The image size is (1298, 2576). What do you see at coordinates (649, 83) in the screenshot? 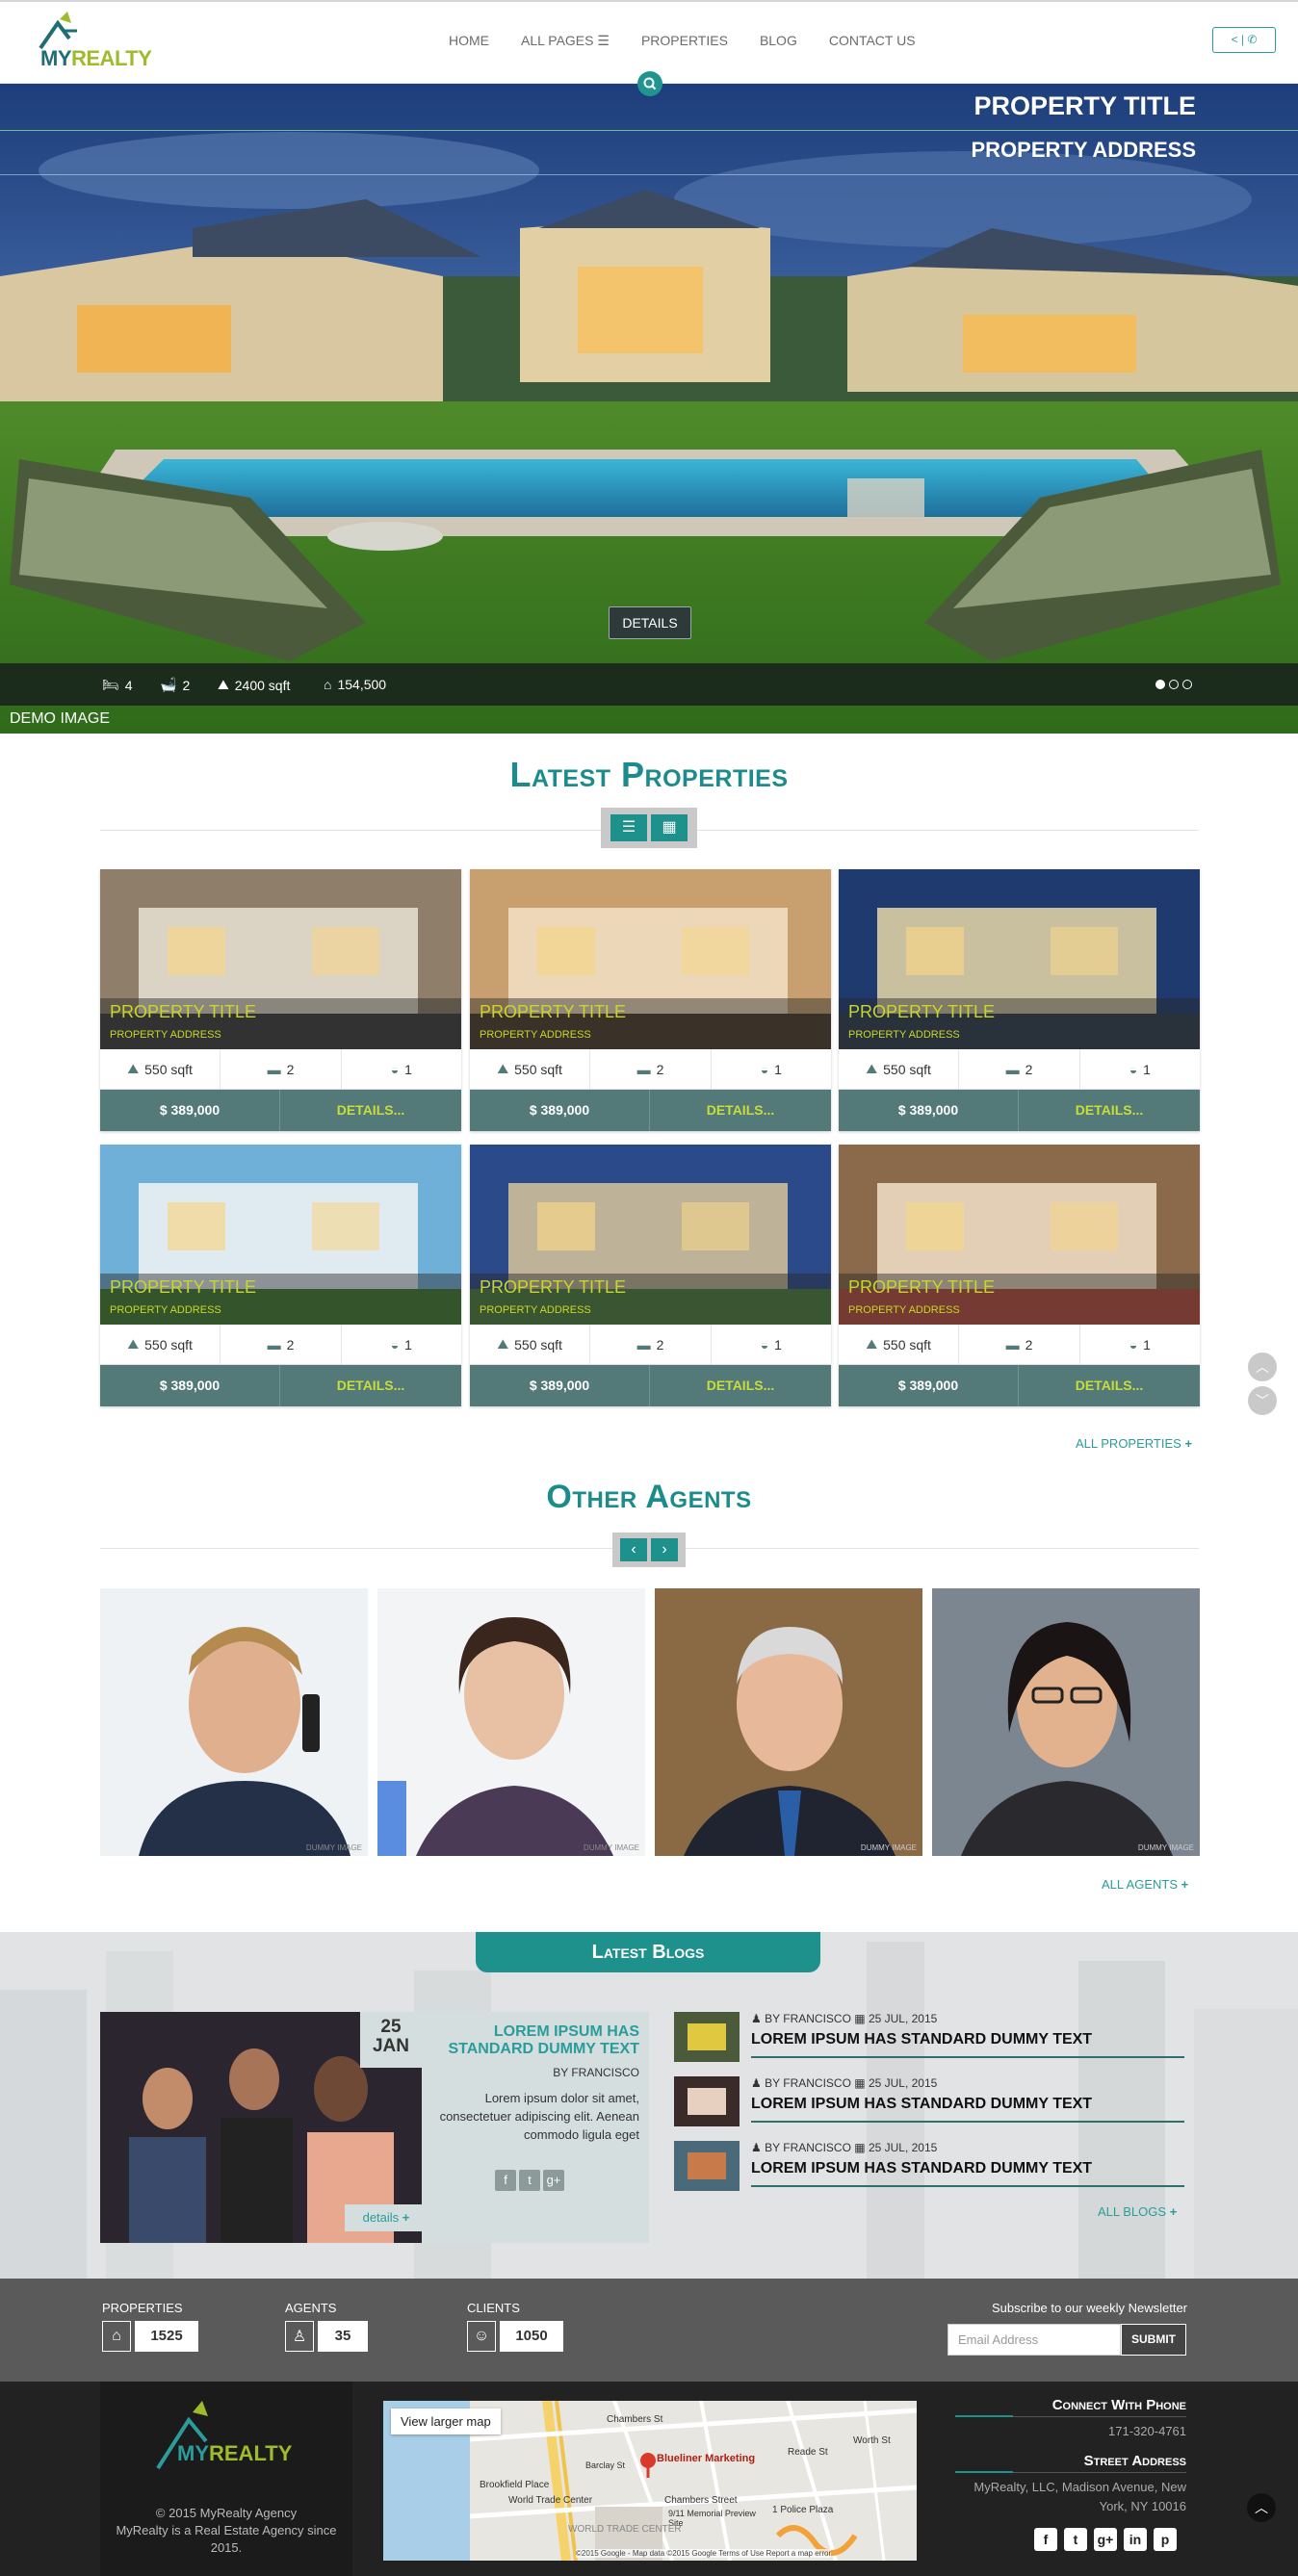
I see `search-button` at bounding box center [649, 83].